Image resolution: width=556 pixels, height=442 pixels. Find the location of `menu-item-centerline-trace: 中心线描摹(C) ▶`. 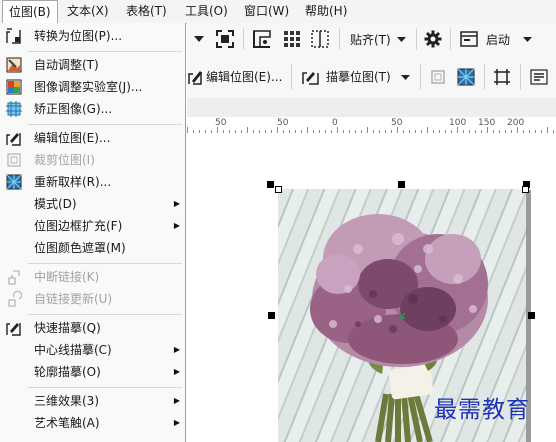

menu-item-centerline-trace: 中心线描摹(C) ▶ is located at coordinates (92, 350).